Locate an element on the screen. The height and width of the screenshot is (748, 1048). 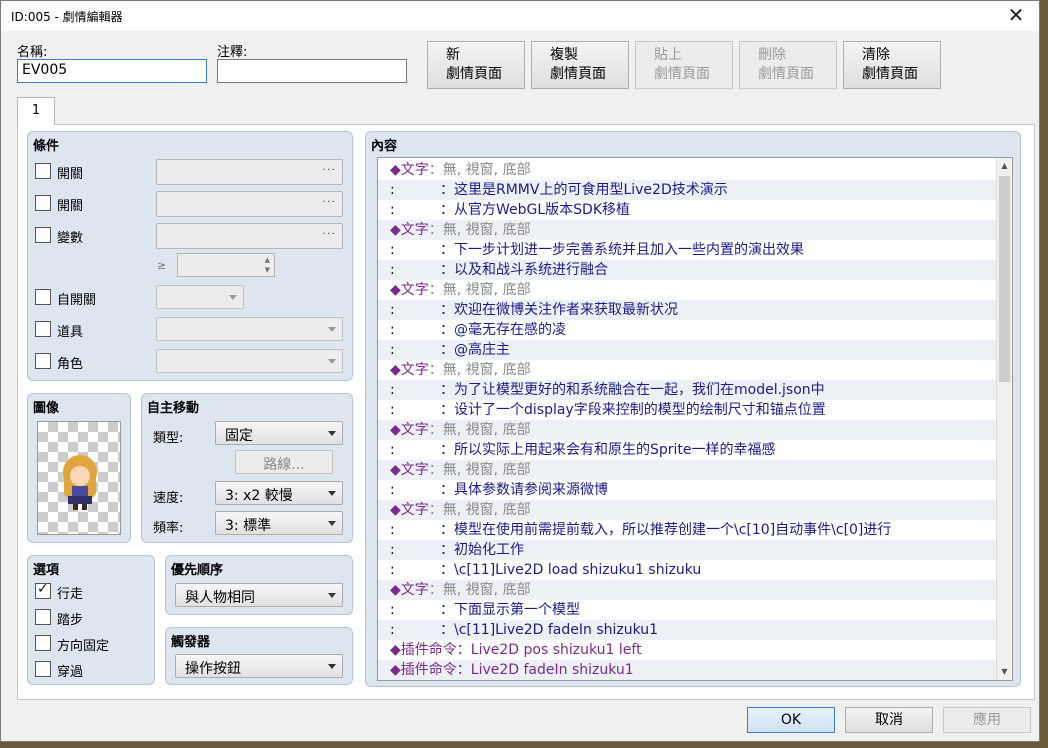
switch1-field: ··· is located at coordinates (249, 172).